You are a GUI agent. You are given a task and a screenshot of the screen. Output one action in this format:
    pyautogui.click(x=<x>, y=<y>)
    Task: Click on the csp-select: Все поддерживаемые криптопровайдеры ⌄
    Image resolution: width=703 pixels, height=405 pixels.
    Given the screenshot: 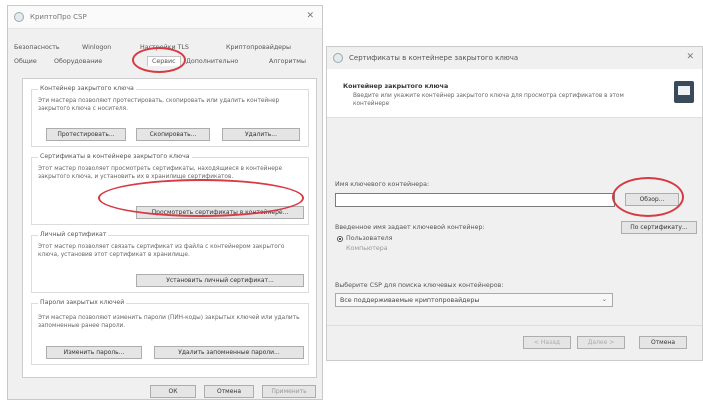 What is the action you would take?
    pyautogui.click(x=474, y=300)
    